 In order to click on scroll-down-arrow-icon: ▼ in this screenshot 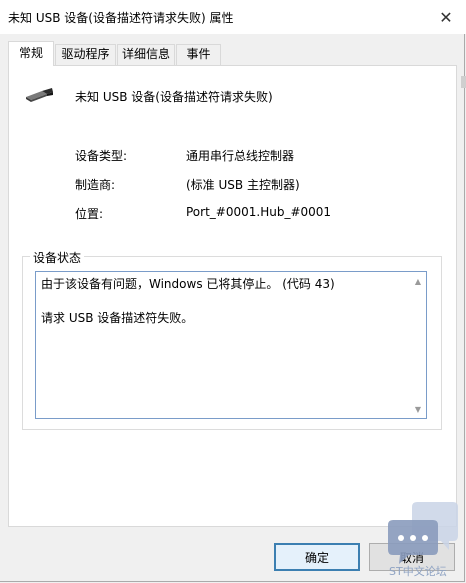, I will do `click(418, 409)`.